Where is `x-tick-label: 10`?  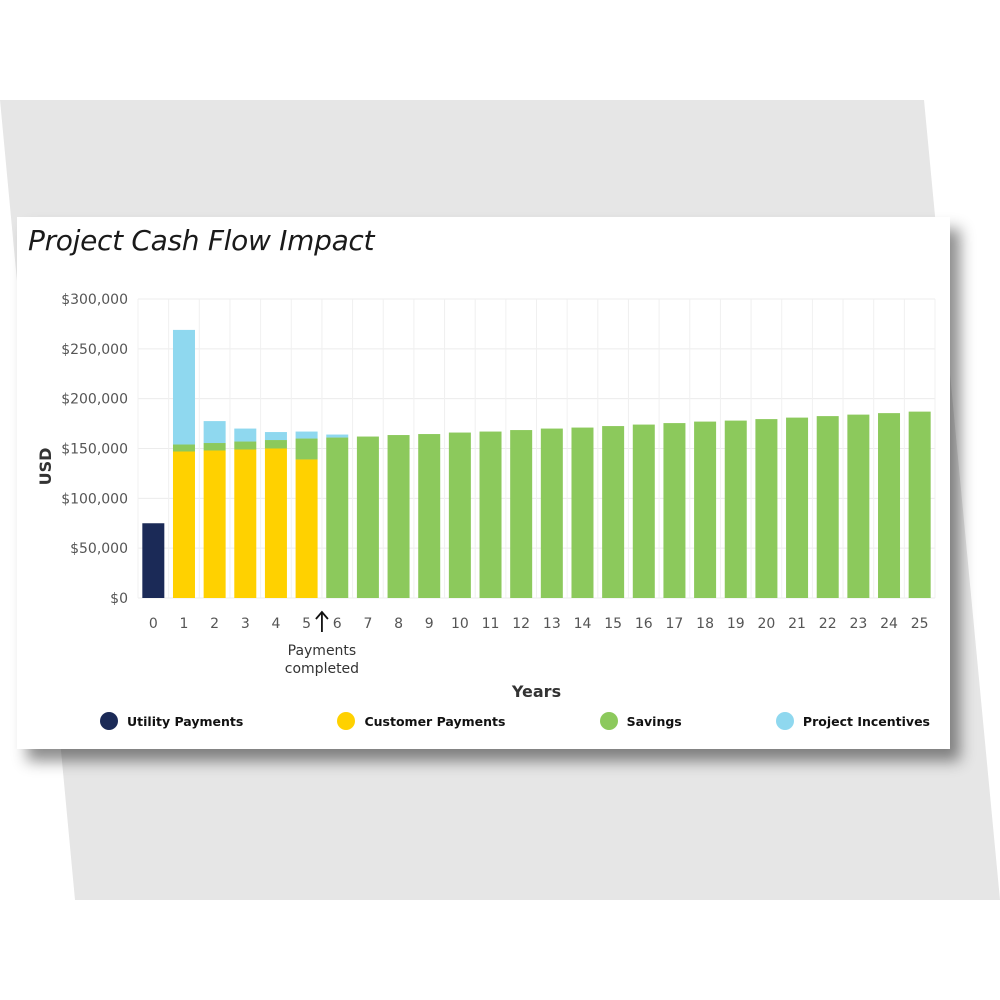 x-tick-label: 10 is located at coordinates (460, 624).